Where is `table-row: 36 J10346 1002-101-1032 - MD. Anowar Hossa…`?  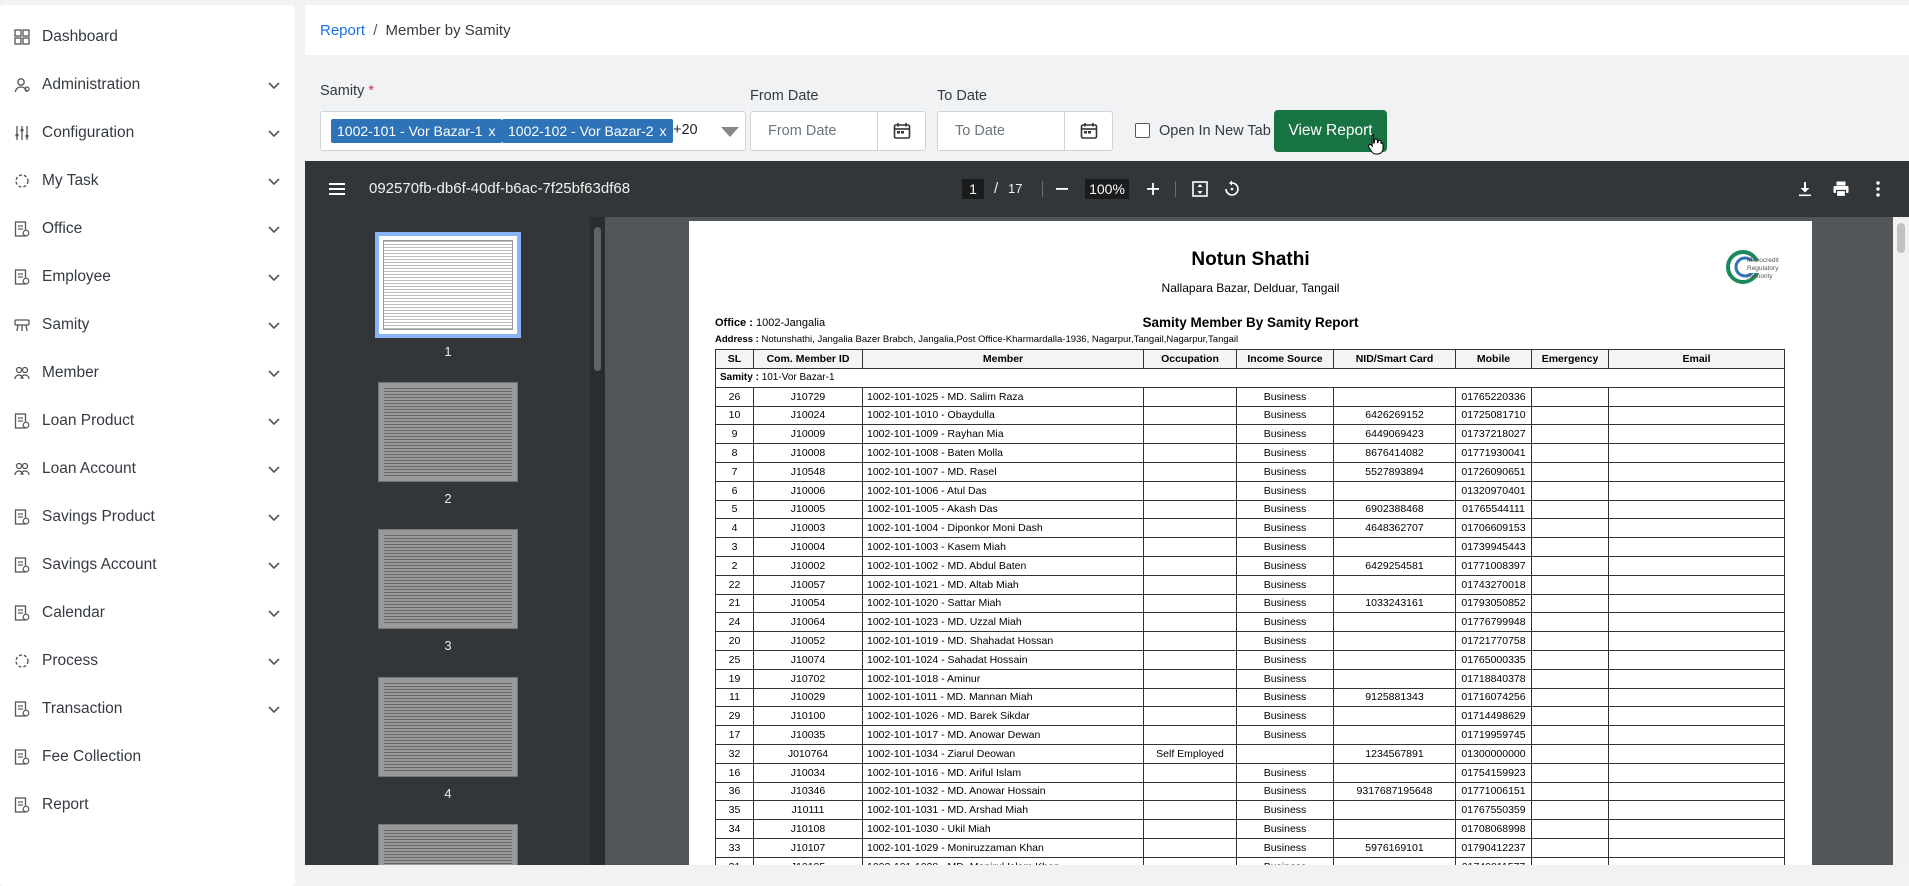 table-row: 36 J10346 1002-101-1032 - MD. Anowar Hossa… is located at coordinates (1250, 791).